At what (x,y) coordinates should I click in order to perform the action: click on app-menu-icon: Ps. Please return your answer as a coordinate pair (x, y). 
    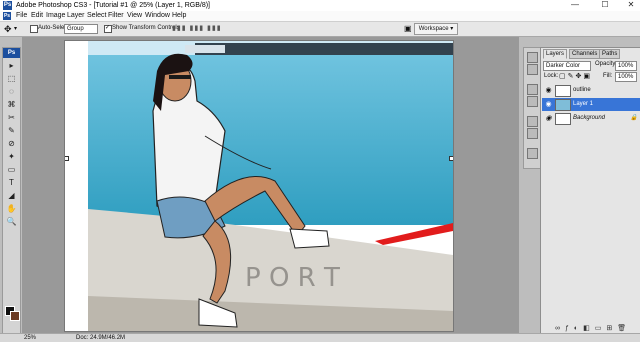
    Looking at the image, I should click on (7, 16).